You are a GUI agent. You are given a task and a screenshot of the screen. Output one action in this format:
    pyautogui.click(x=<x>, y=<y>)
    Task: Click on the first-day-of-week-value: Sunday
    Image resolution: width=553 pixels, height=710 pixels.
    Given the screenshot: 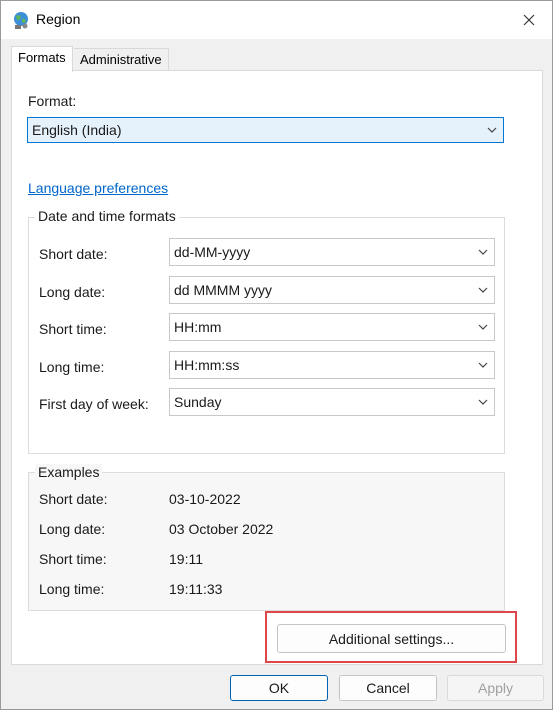 What is the action you would take?
    pyautogui.click(x=198, y=402)
    